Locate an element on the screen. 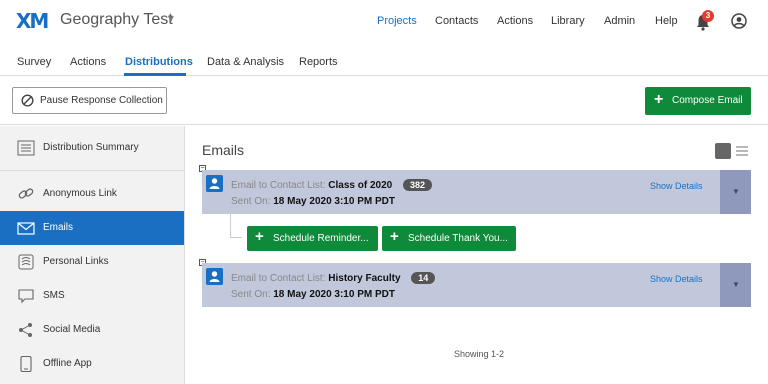 The height and width of the screenshot is (384, 768). xm-logo: XM is located at coordinates (32, 21).